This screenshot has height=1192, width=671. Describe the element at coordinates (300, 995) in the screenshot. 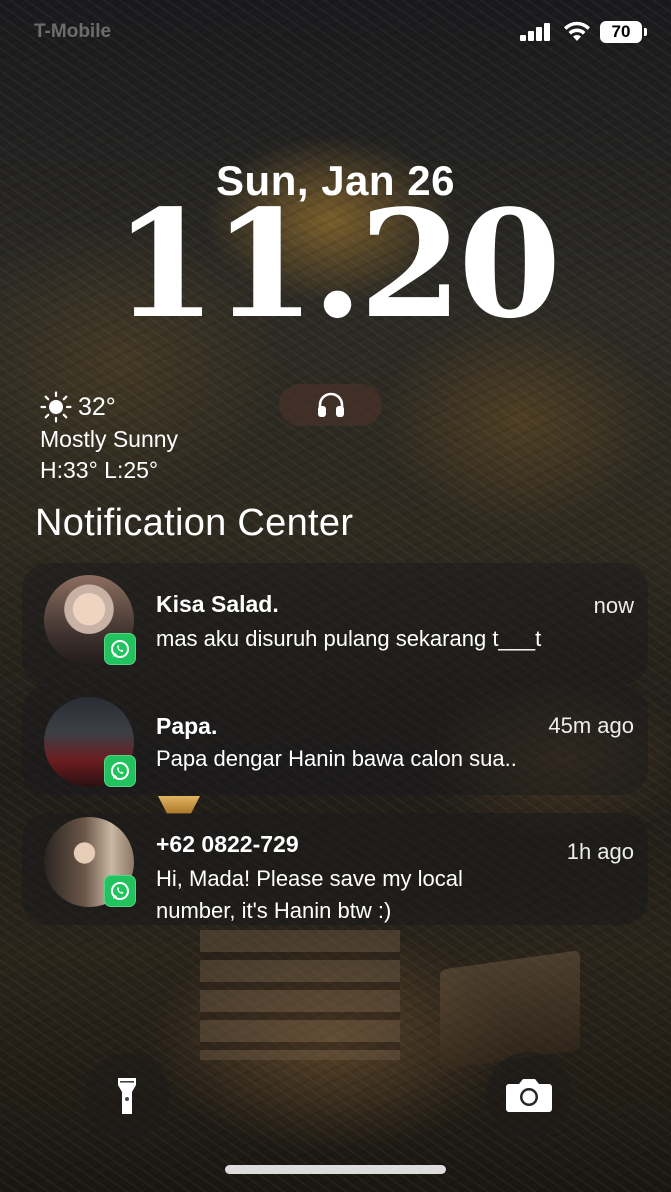

I see `wallpaper-steps` at that location.